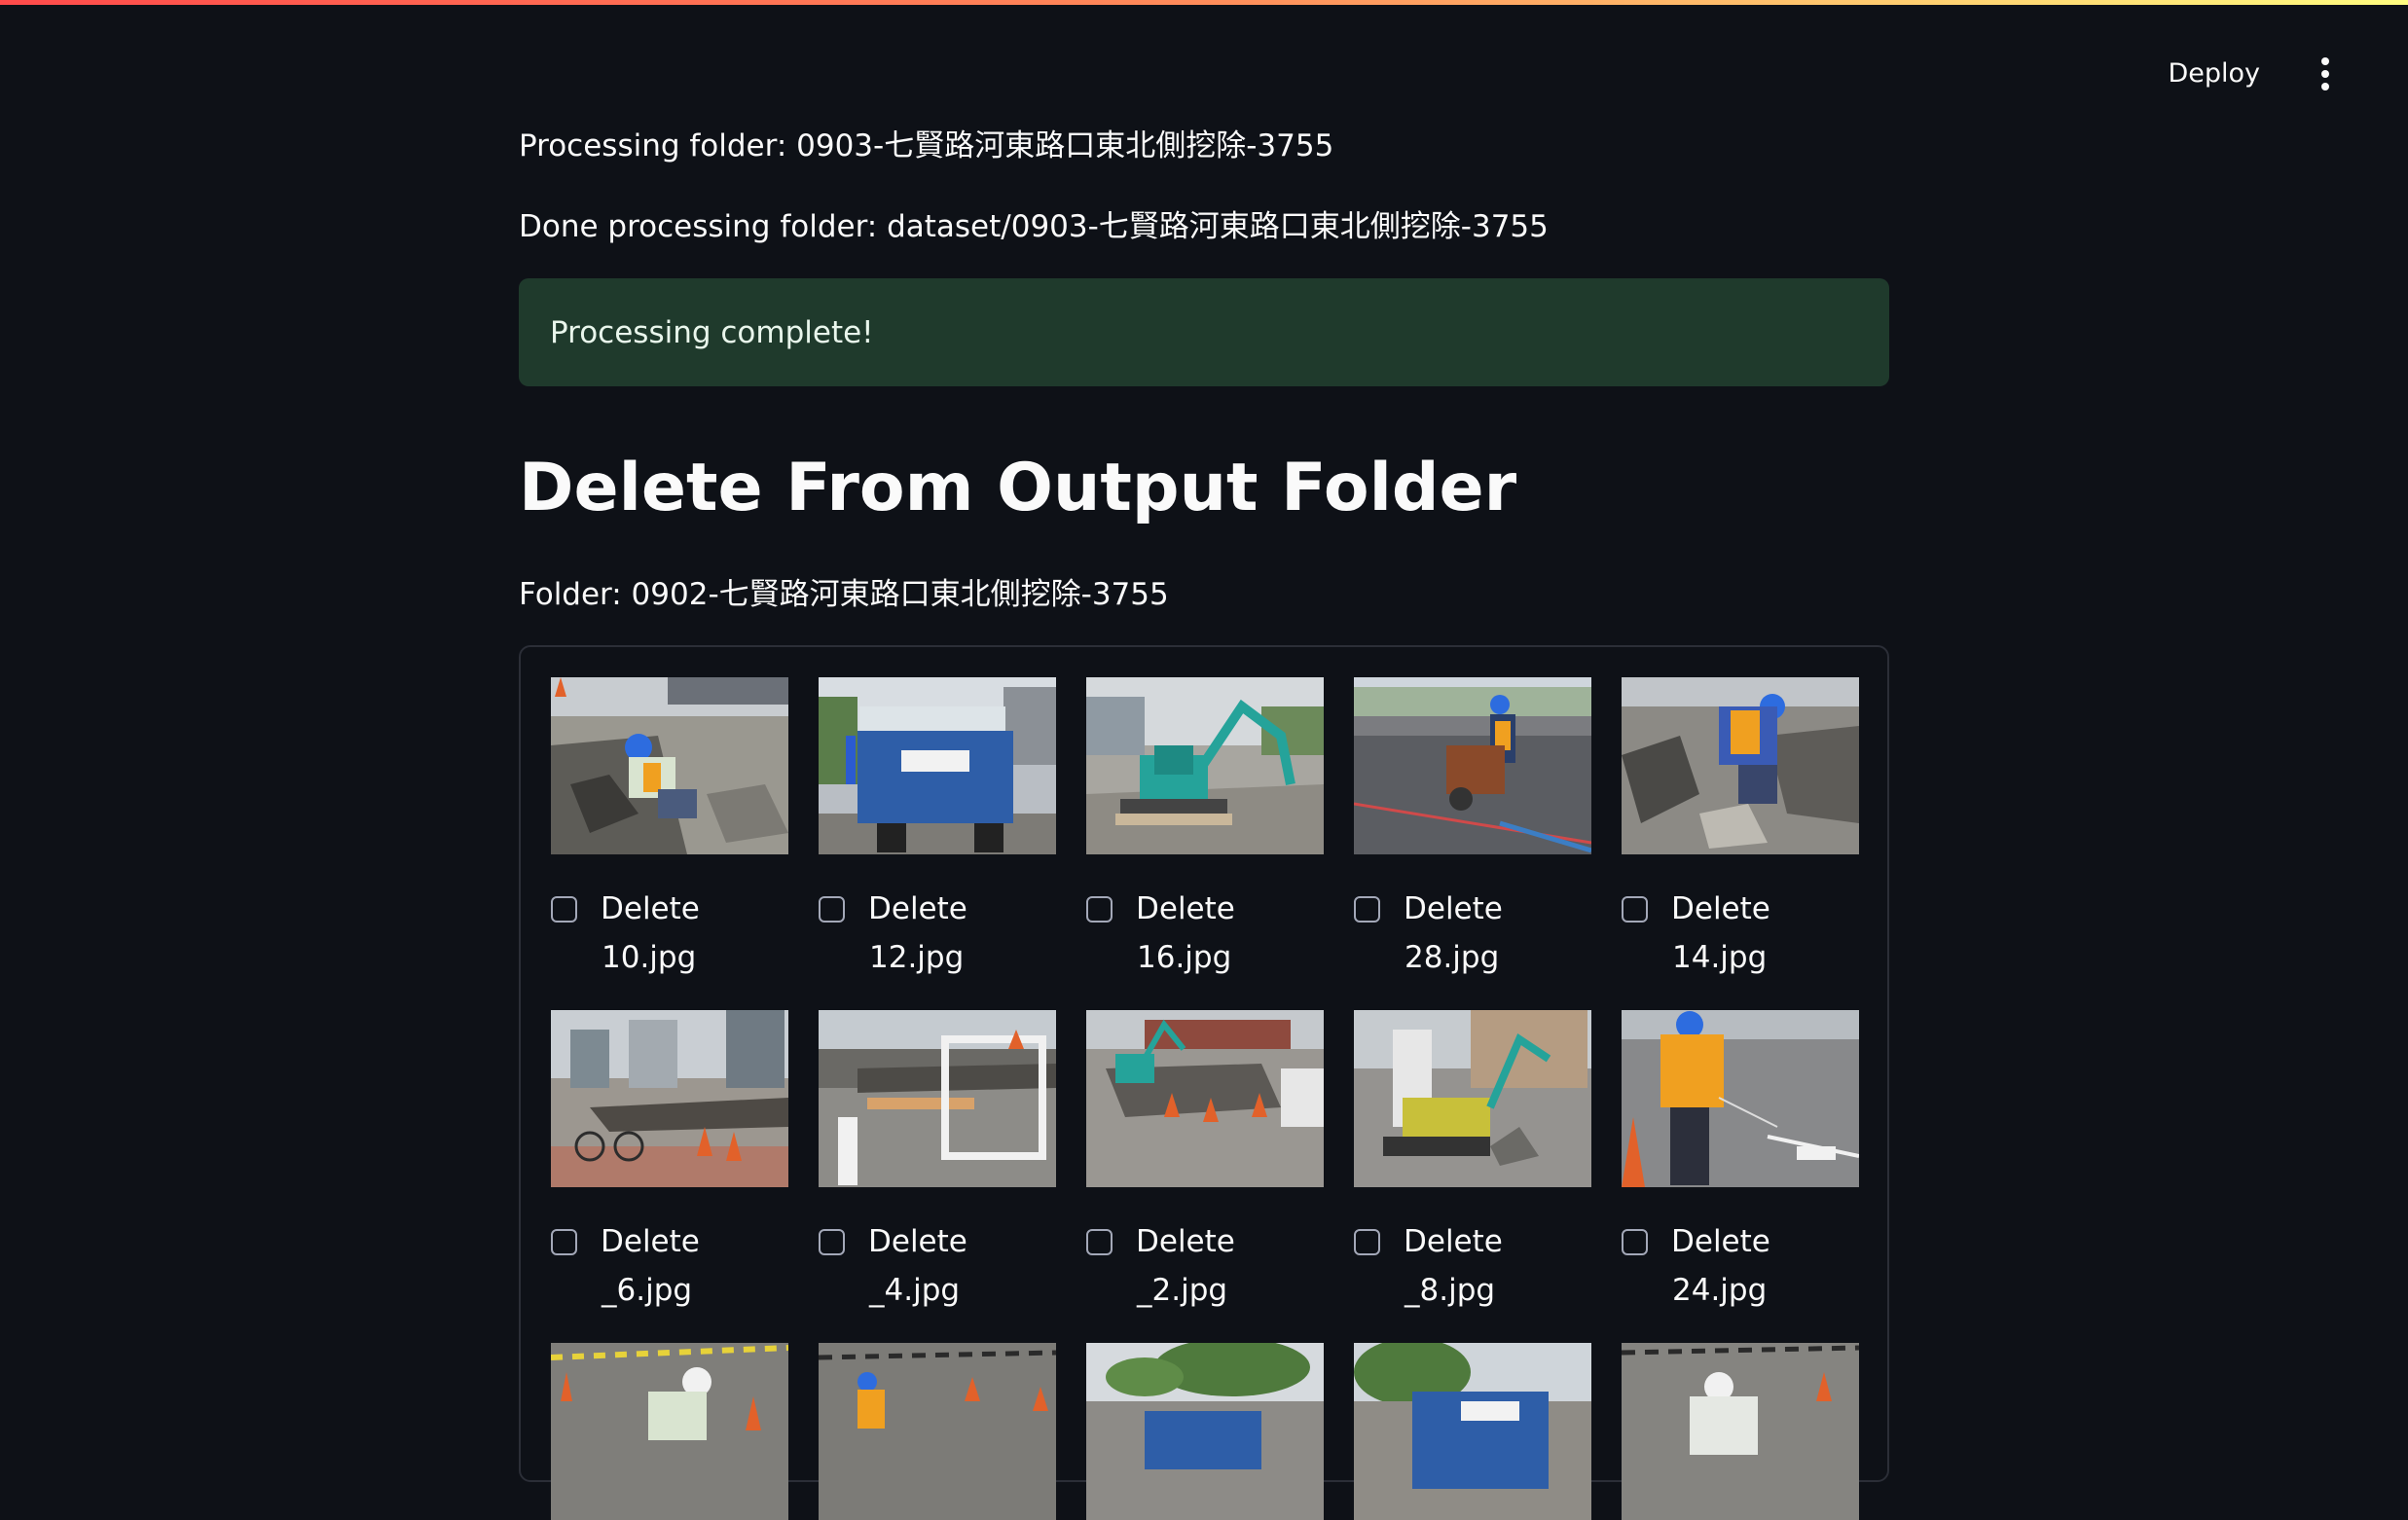  Describe the element at coordinates (1451, 1290) in the screenshot. I see `file-name: _8.jpg` at that location.